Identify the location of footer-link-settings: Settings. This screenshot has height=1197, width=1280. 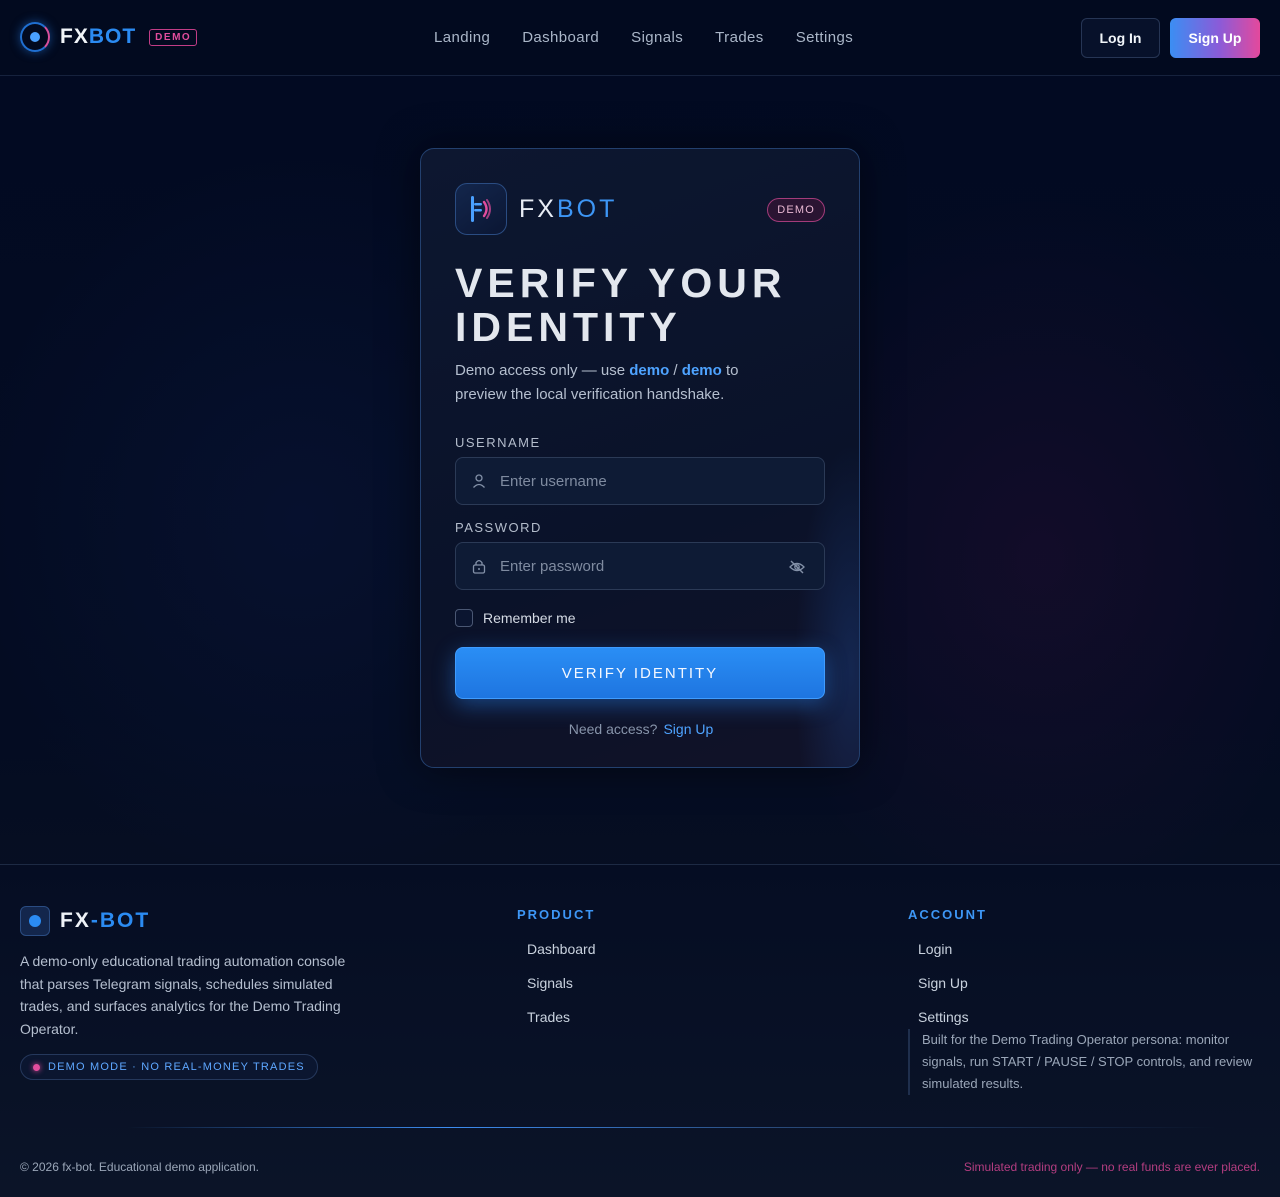
(943, 1017).